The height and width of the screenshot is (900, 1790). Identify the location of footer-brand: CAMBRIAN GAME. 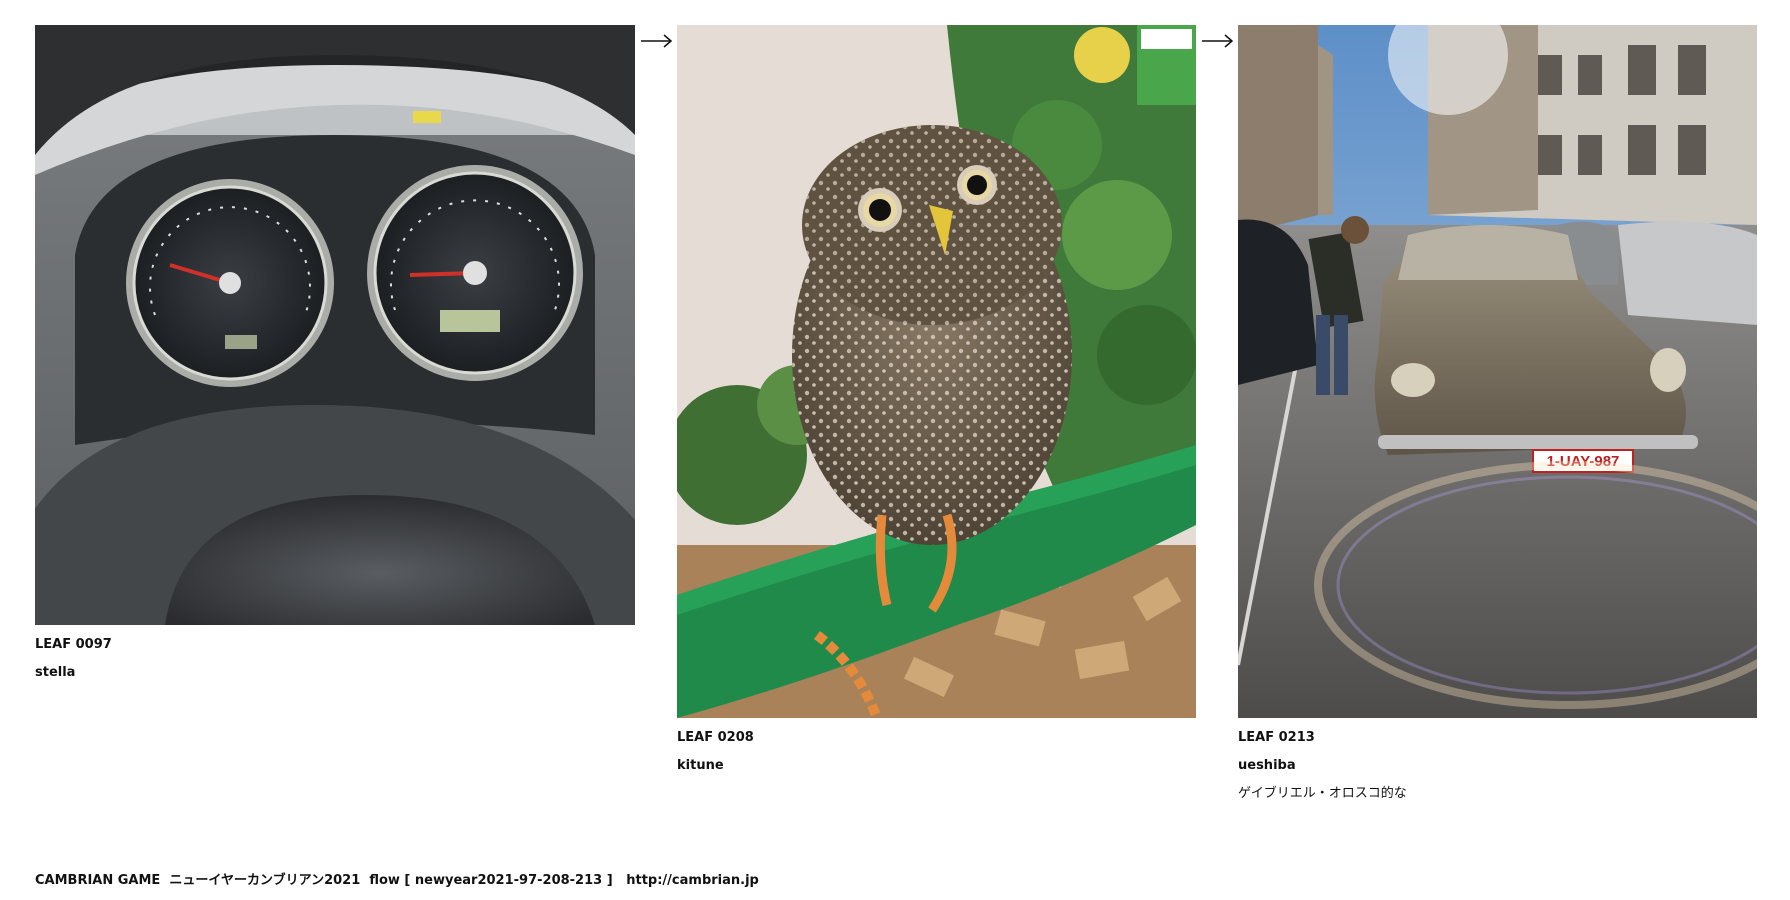
(97, 880).